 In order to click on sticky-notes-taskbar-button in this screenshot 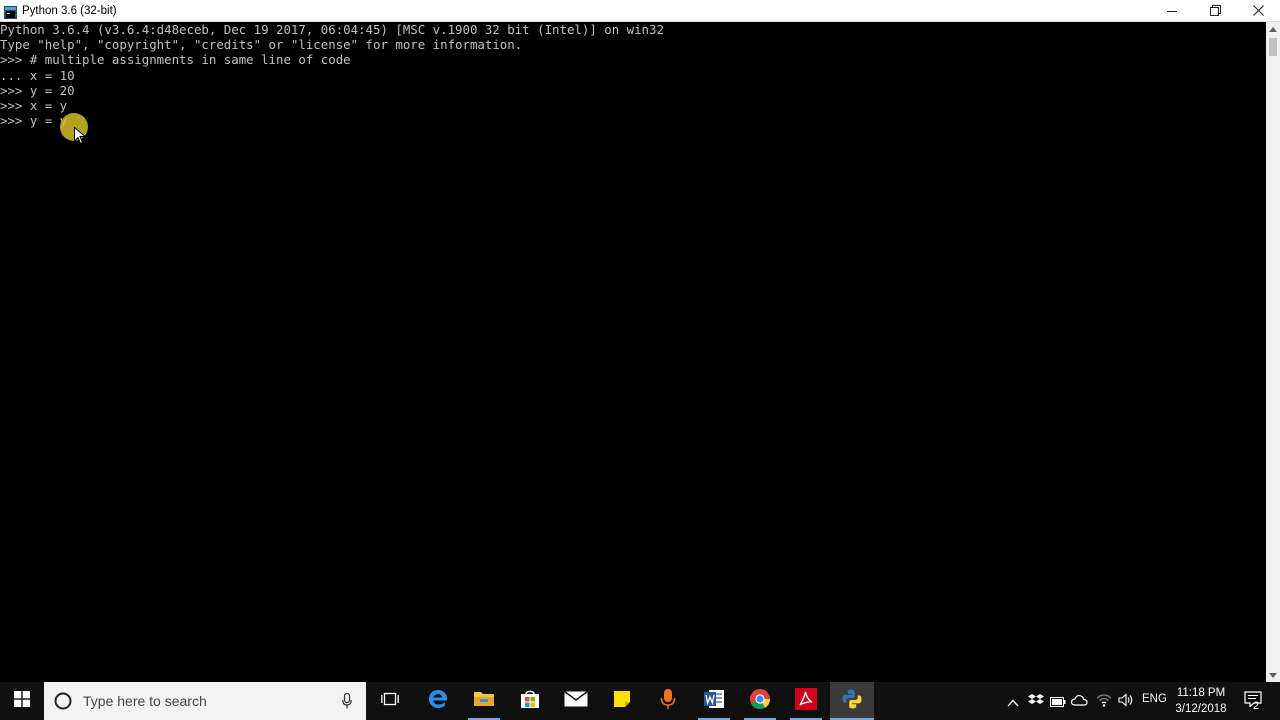, I will do `click(622, 701)`.